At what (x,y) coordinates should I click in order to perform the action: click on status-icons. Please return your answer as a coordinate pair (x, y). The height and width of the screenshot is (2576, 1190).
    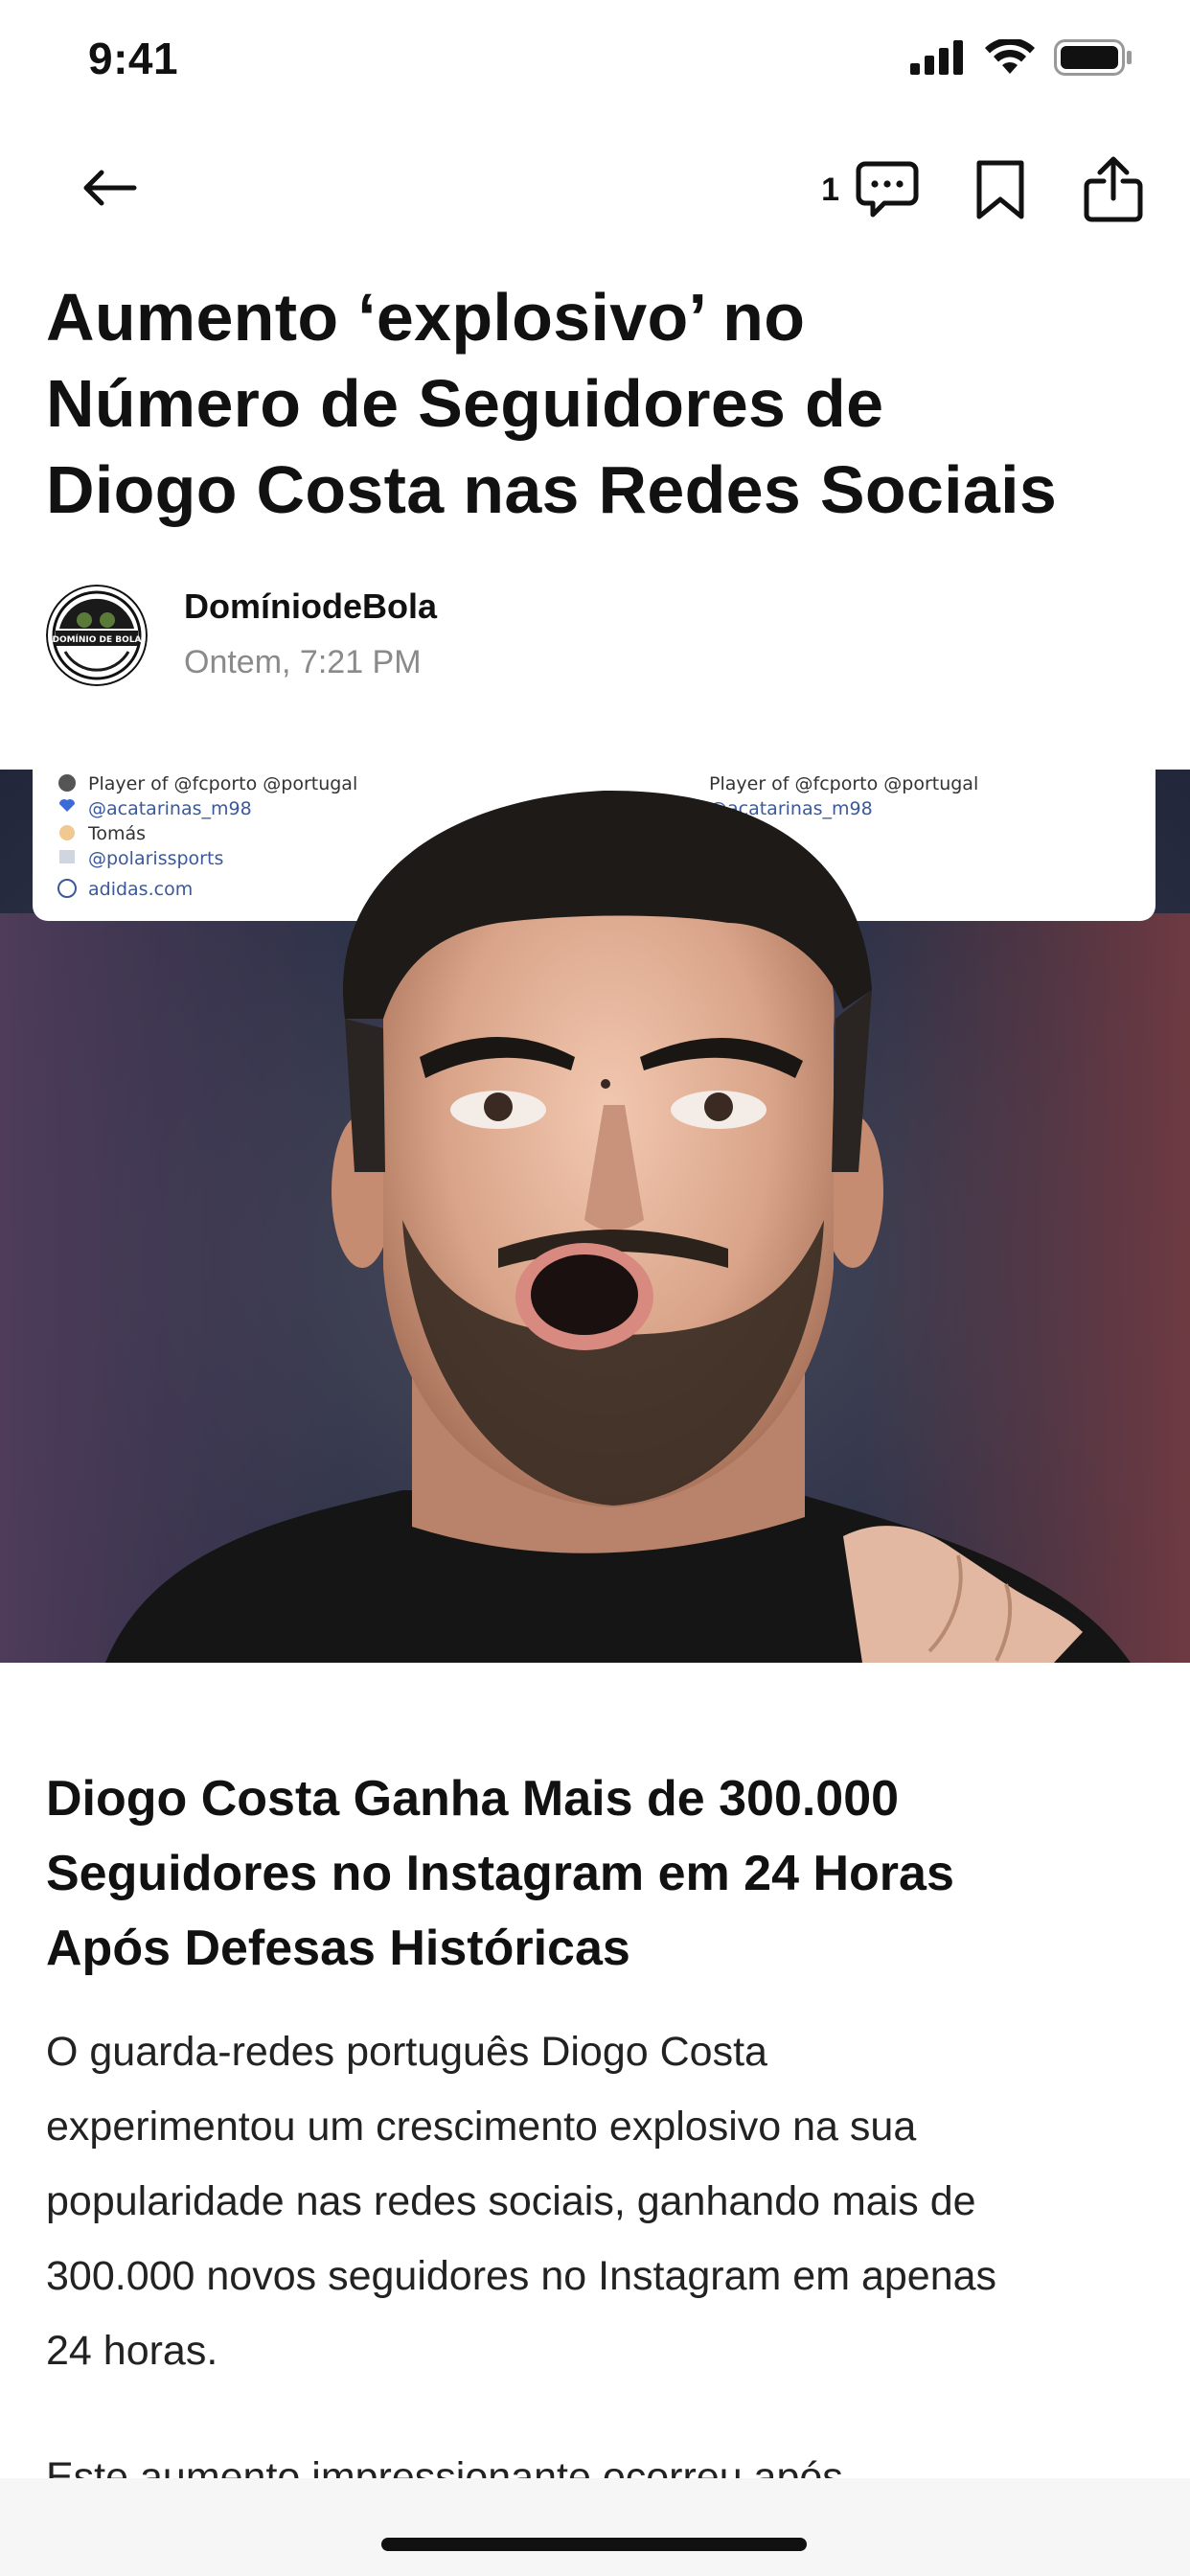
    Looking at the image, I should click on (1021, 57).